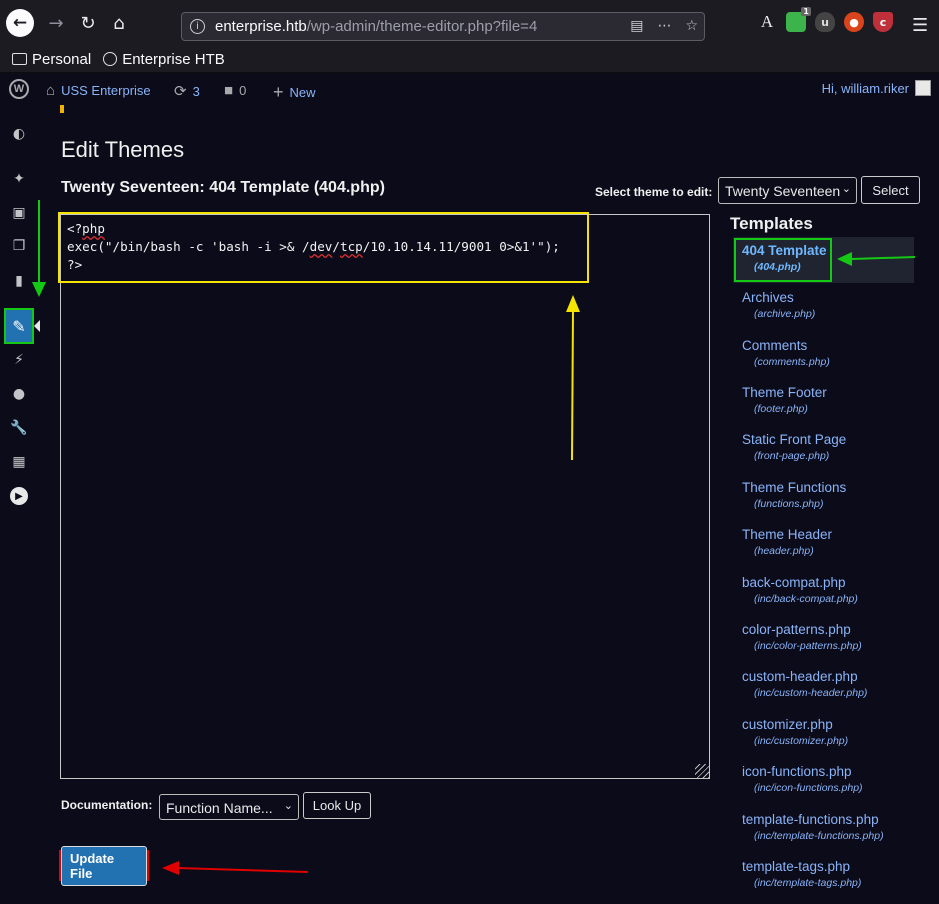  What do you see at coordinates (768, 297) in the screenshot?
I see `template-name: Archives` at bounding box center [768, 297].